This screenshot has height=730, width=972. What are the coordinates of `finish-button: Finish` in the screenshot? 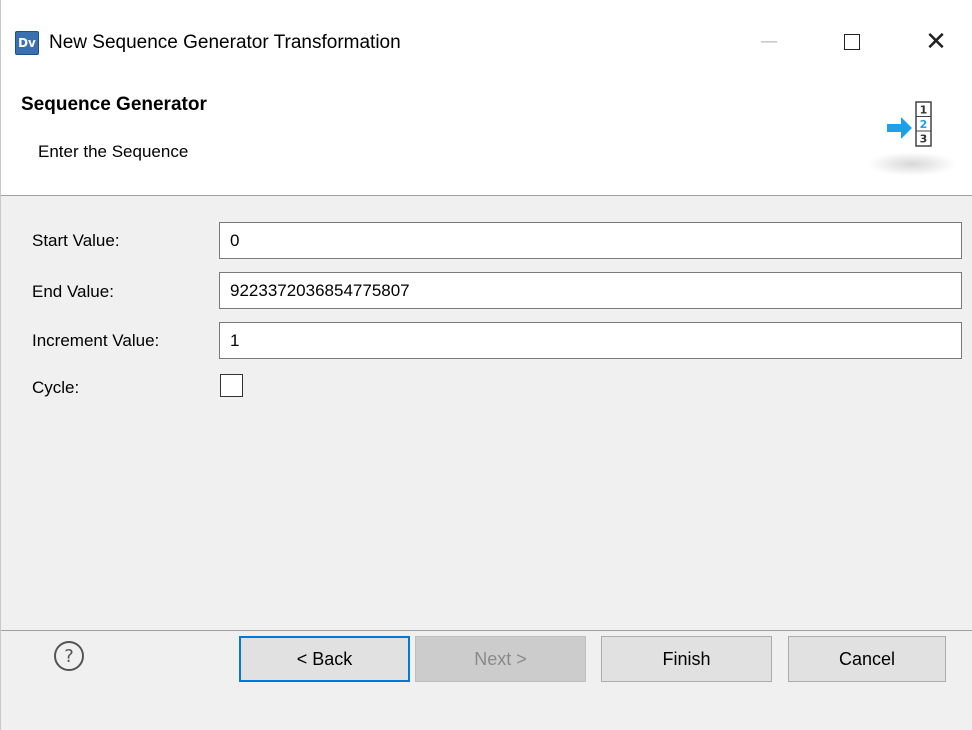 It's located at (686, 659).